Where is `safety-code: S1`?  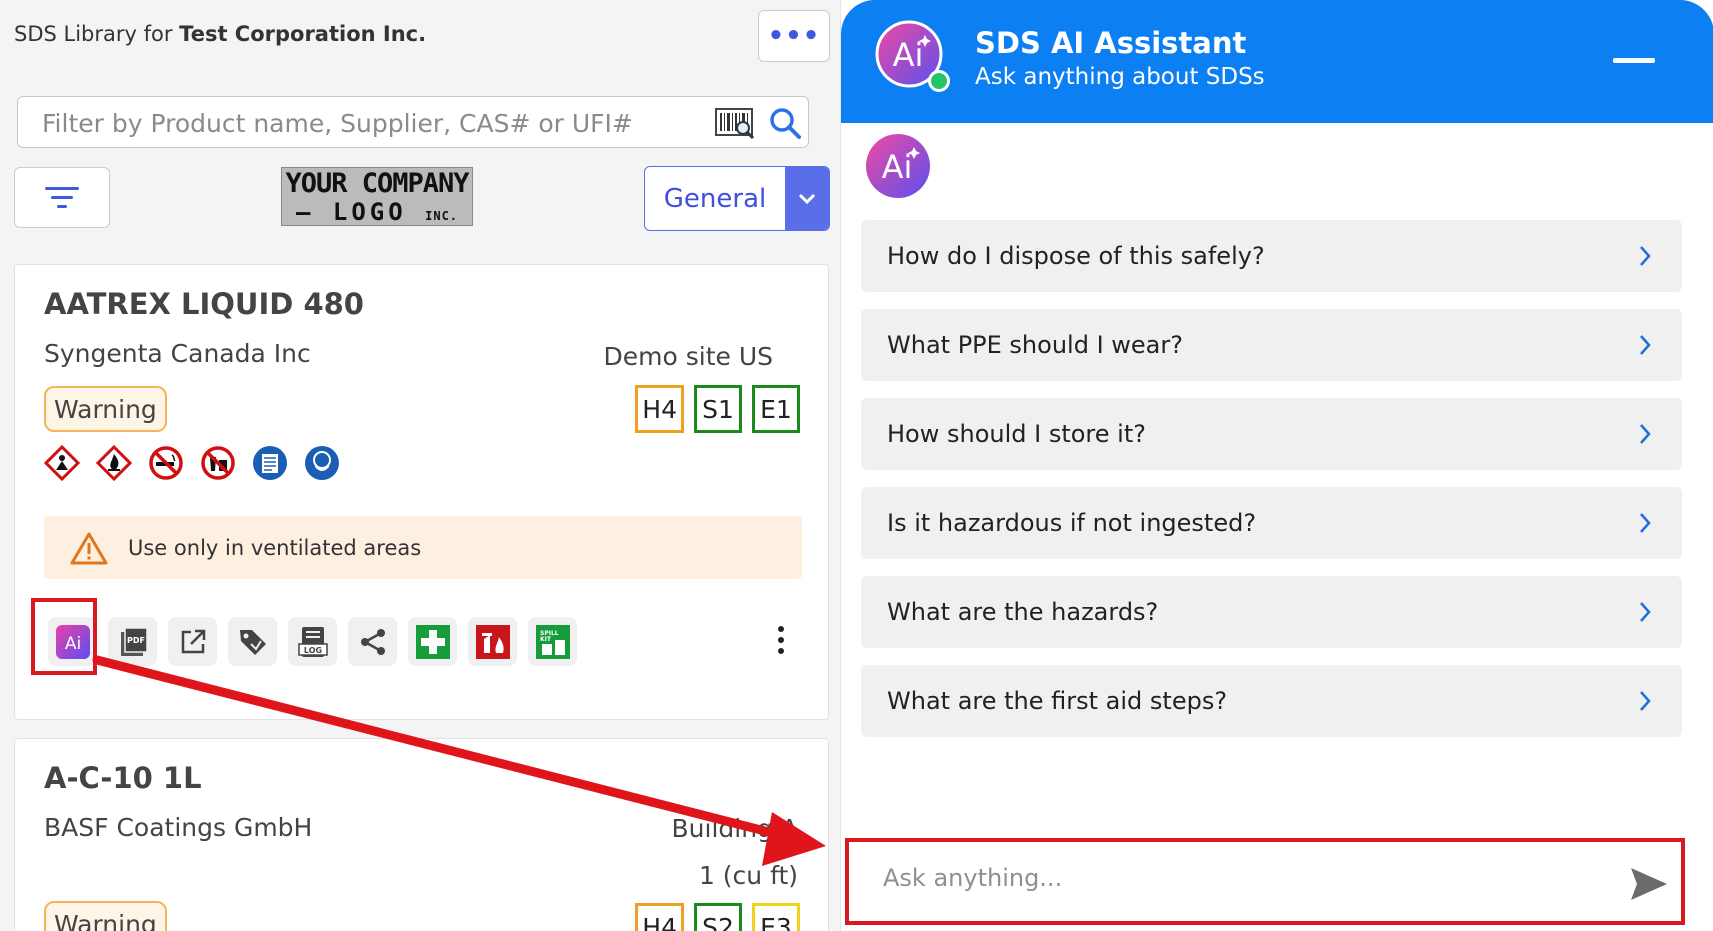 safety-code: S1 is located at coordinates (718, 409).